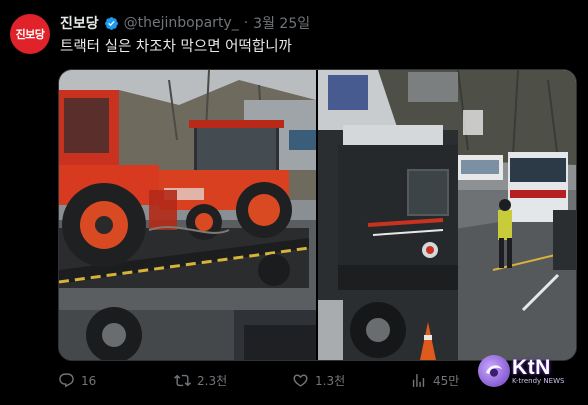 The height and width of the screenshot is (405, 588). I want to click on like-count: 1.3천, so click(330, 381).